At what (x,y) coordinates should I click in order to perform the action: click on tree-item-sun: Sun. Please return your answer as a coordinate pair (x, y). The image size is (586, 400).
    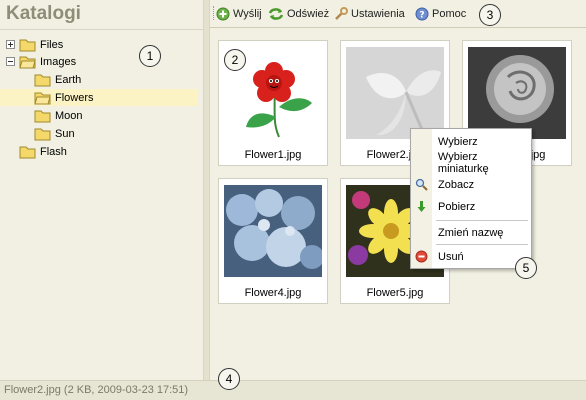
    Looking at the image, I should click on (54, 133).